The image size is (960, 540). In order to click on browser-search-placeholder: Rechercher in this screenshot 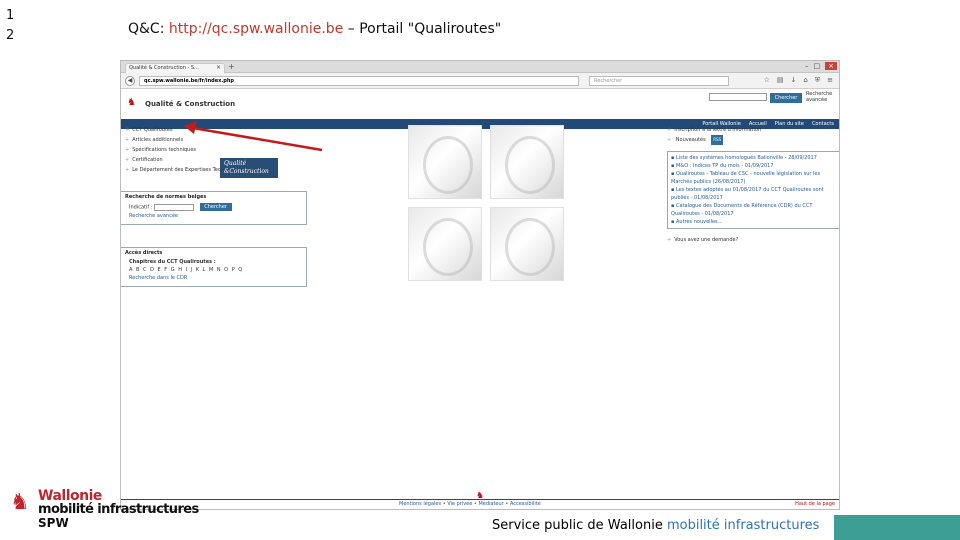, I will do `click(608, 81)`.